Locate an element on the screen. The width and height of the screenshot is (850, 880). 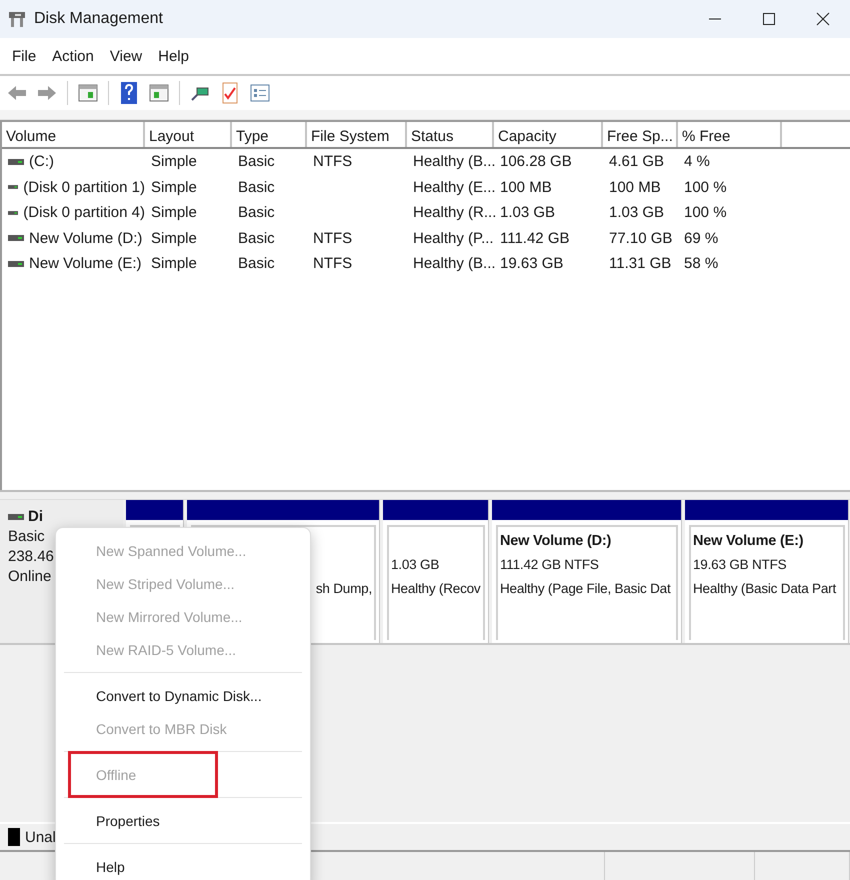
partition-status: Healthy (Basic Data Part is located at coordinates (764, 589).